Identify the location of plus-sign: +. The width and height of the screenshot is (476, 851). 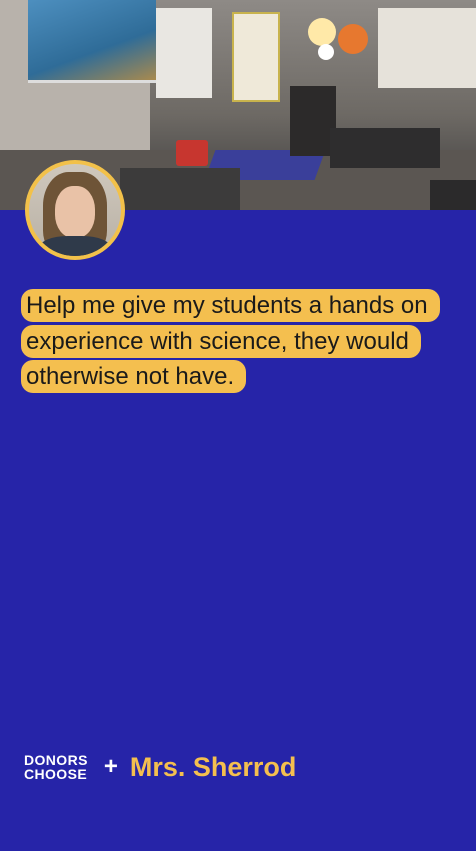
(110, 766).